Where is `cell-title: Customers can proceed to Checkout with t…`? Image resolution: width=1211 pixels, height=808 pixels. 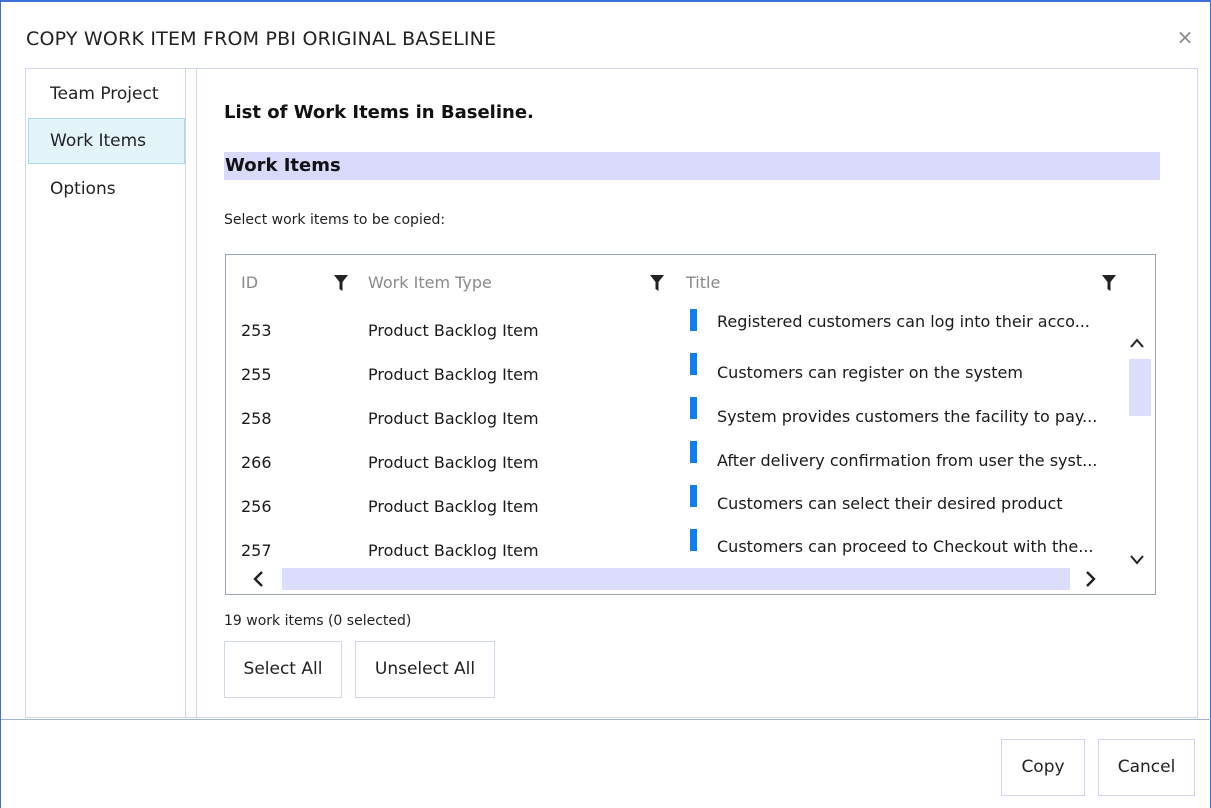
cell-title: Customers can proceed to Checkout with t… is located at coordinates (905, 546).